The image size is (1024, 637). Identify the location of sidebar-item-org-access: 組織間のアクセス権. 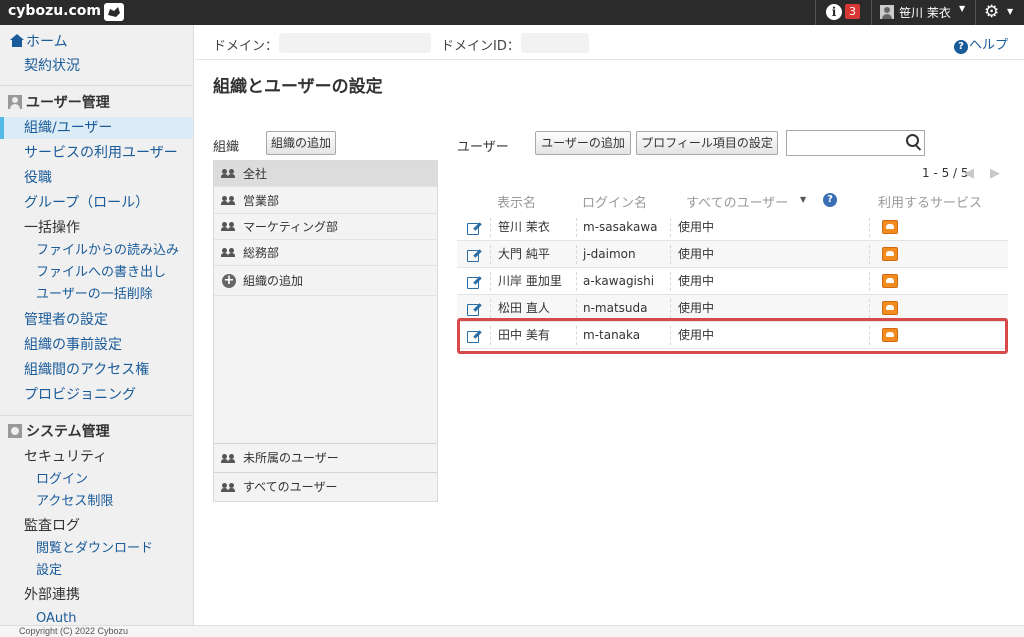
(96, 370).